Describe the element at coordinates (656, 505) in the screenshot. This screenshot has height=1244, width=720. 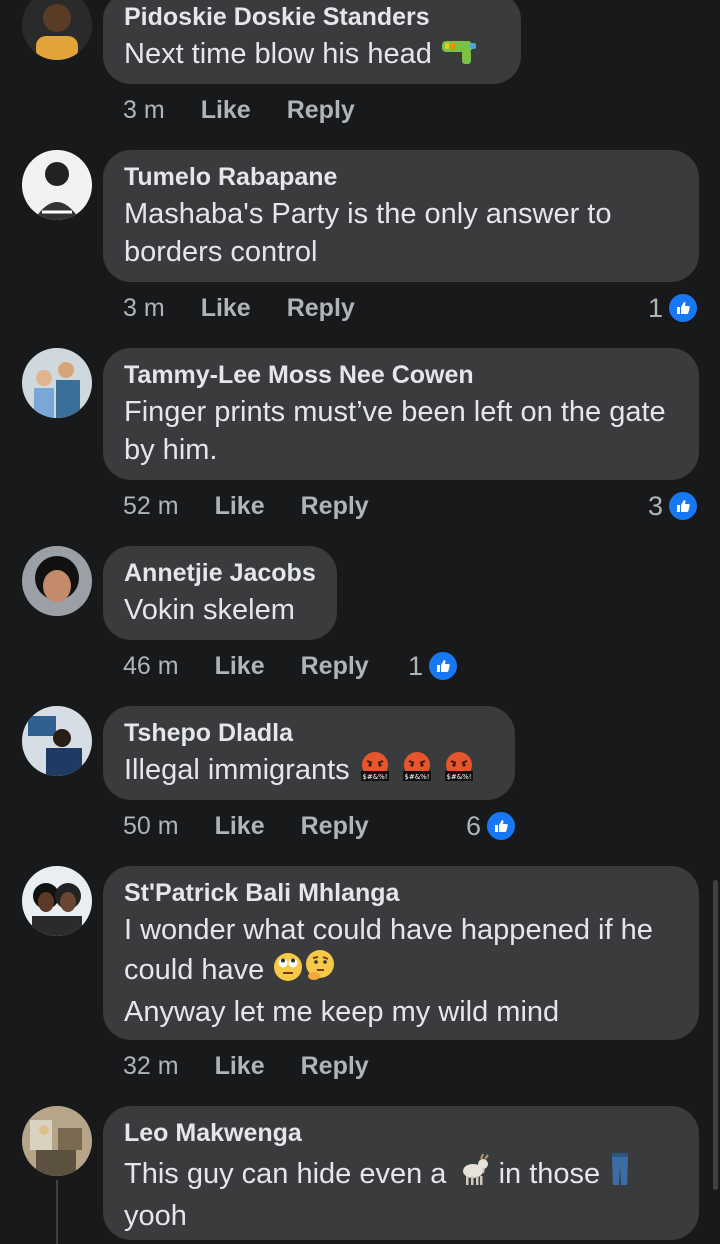
I see `reaction-count: 3` at that location.